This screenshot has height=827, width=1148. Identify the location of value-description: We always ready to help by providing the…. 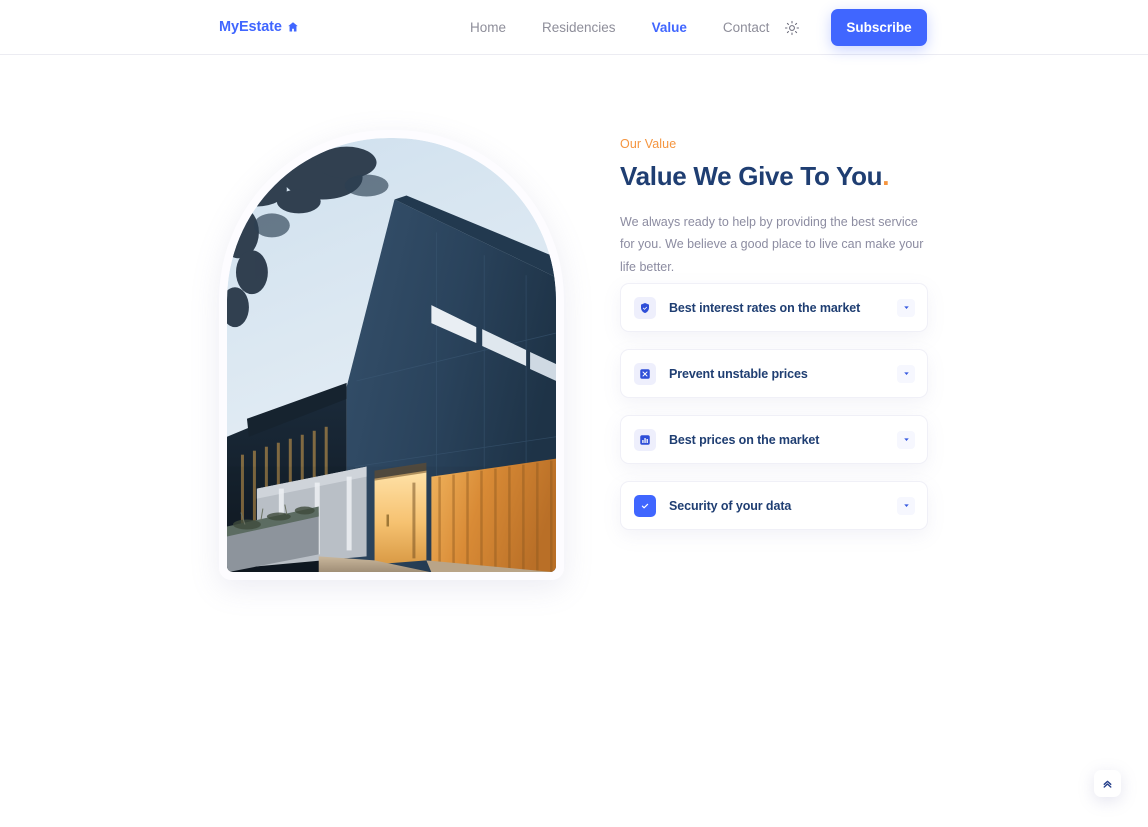
(772, 244).